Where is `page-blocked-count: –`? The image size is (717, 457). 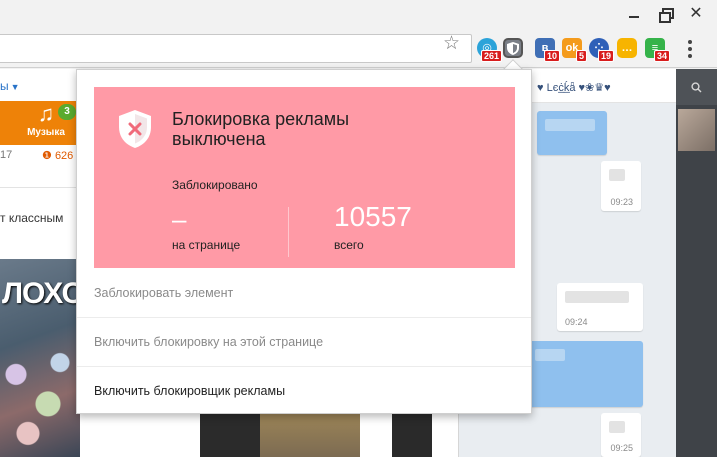 page-blocked-count: – is located at coordinates (179, 219).